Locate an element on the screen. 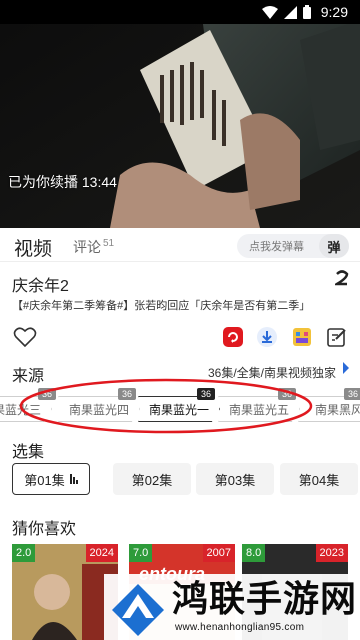  rating-badge: 7.0 is located at coordinates (141, 553).